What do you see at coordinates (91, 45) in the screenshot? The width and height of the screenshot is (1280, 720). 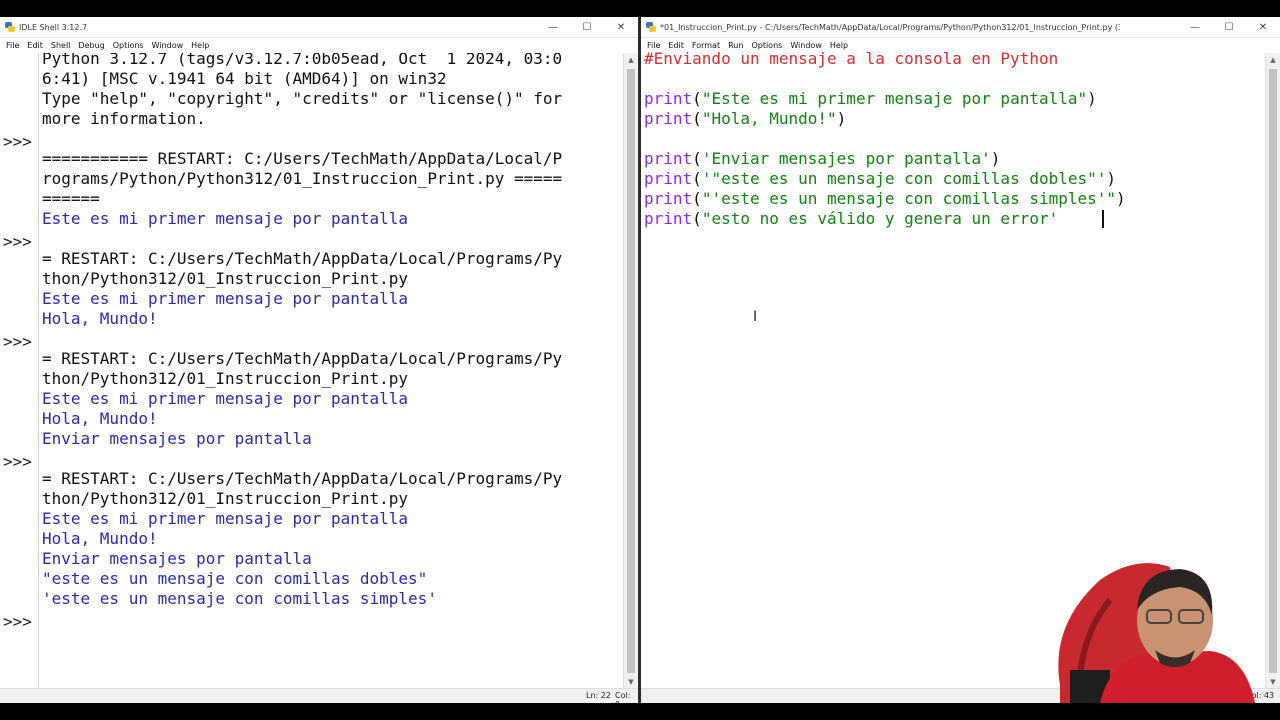 I see `menu-debug: Debug` at bounding box center [91, 45].